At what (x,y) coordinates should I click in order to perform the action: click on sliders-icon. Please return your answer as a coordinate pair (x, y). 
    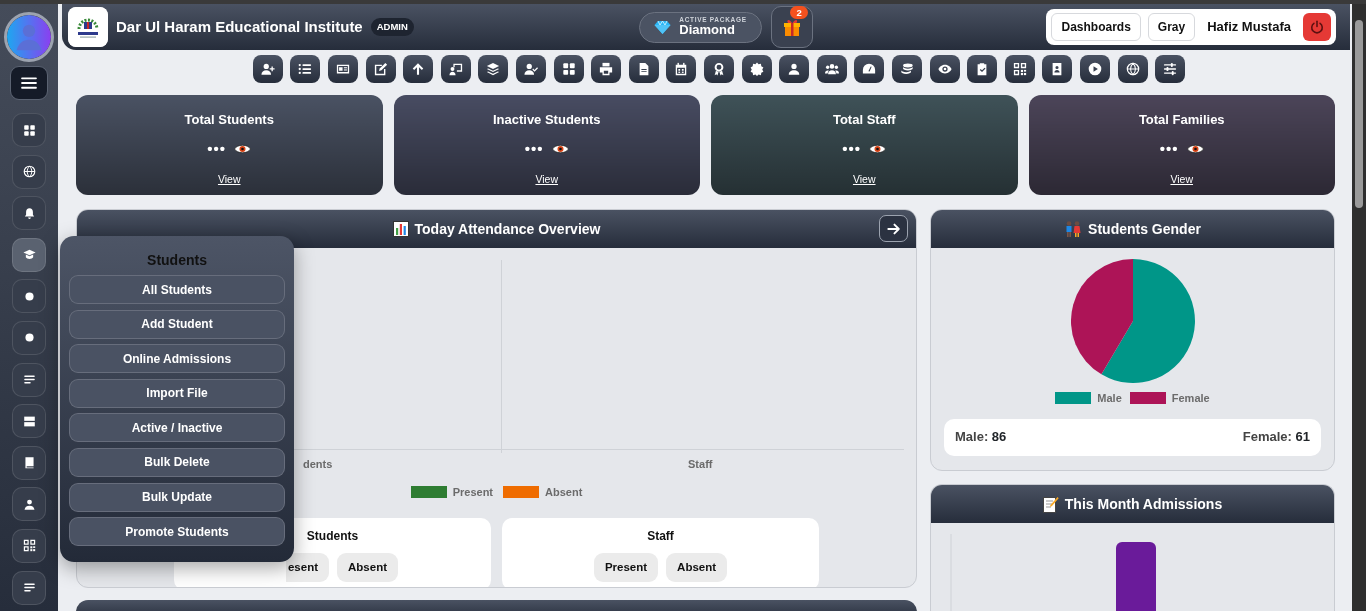
    Looking at the image, I should click on (1170, 69).